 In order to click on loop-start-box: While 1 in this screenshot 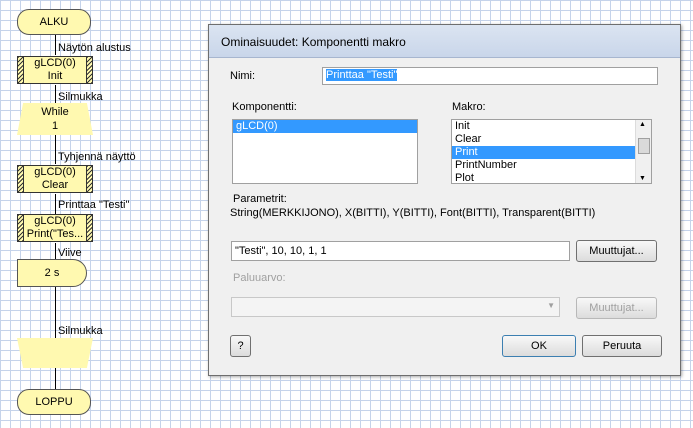, I will do `click(55, 119)`.